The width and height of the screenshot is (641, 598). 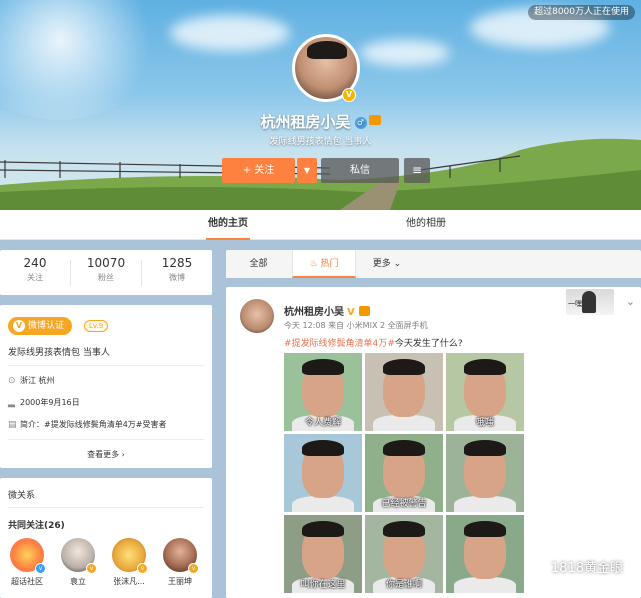 What do you see at coordinates (403, 585) in the screenshot?
I see `image-caption: 你是谁啊` at bounding box center [403, 585].